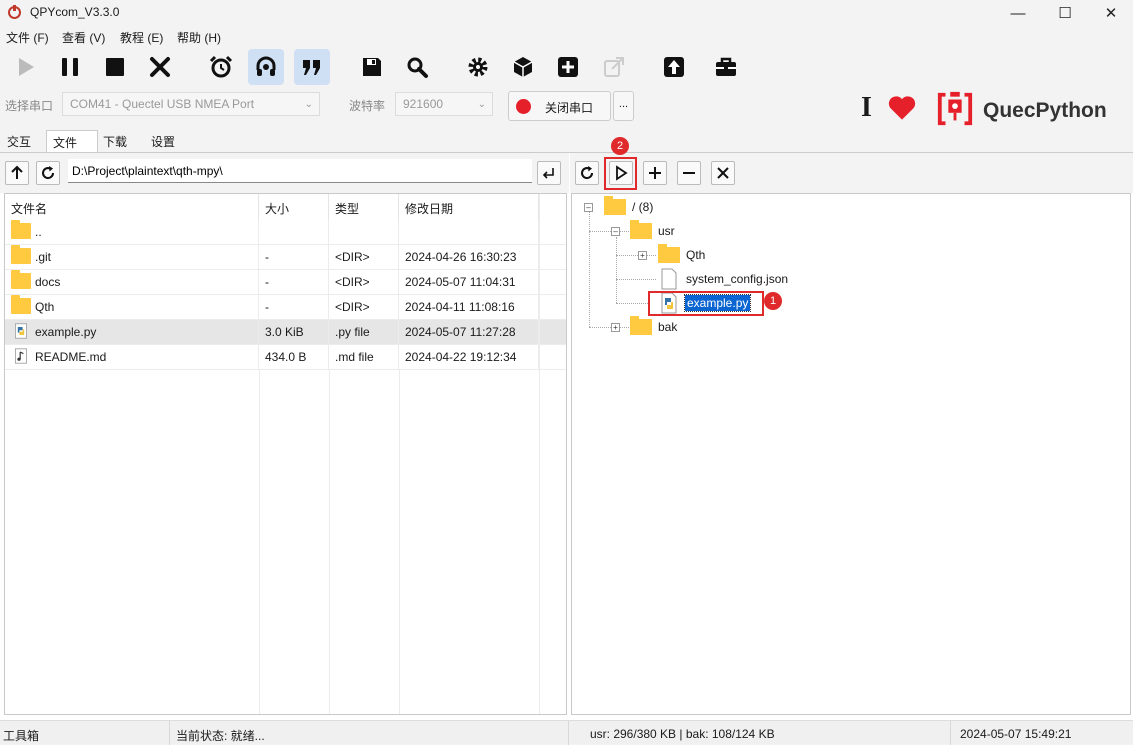  I want to click on alarm-clock-icon, so click(221, 67).